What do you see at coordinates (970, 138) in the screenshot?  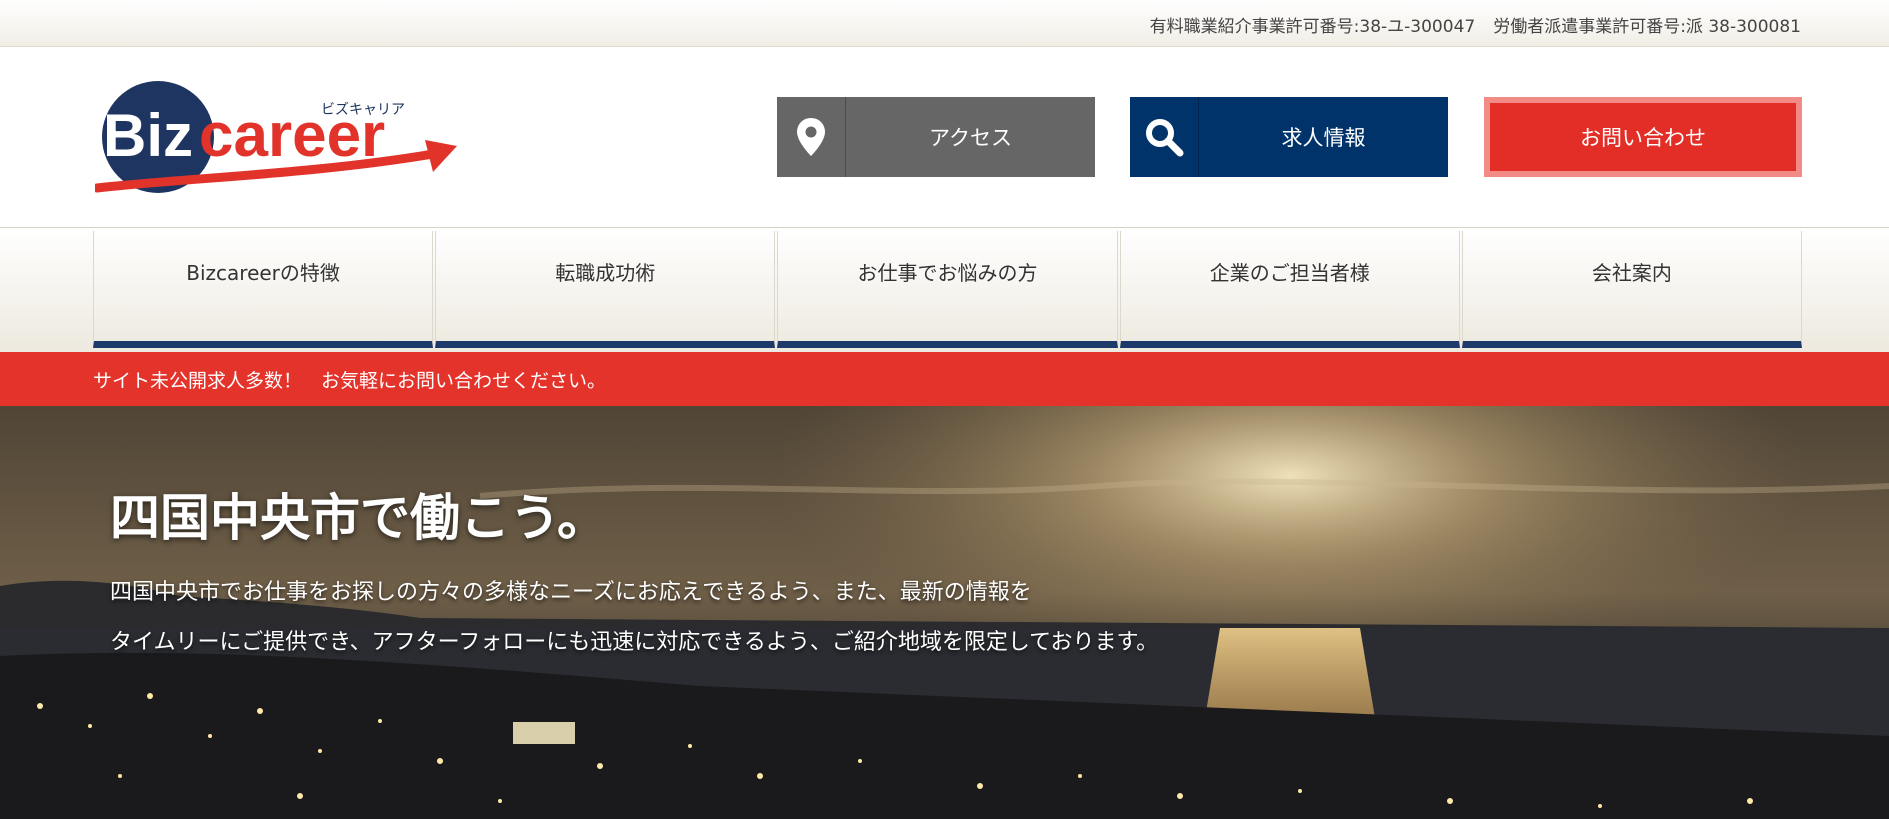 I see `access-label: アクセス` at bounding box center [970, 138].